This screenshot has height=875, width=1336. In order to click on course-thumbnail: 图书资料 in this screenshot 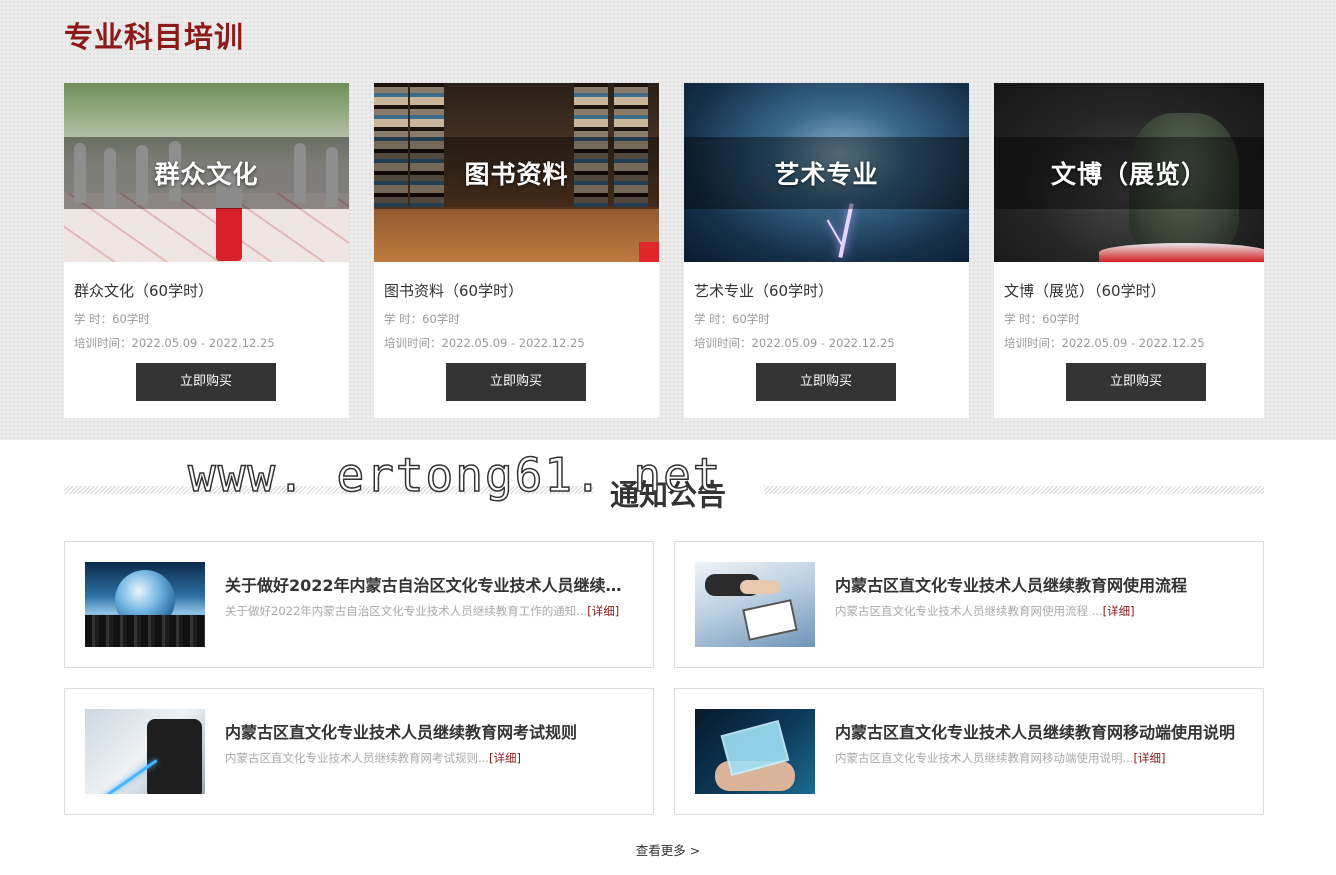, I will do `click(516, 172)`.